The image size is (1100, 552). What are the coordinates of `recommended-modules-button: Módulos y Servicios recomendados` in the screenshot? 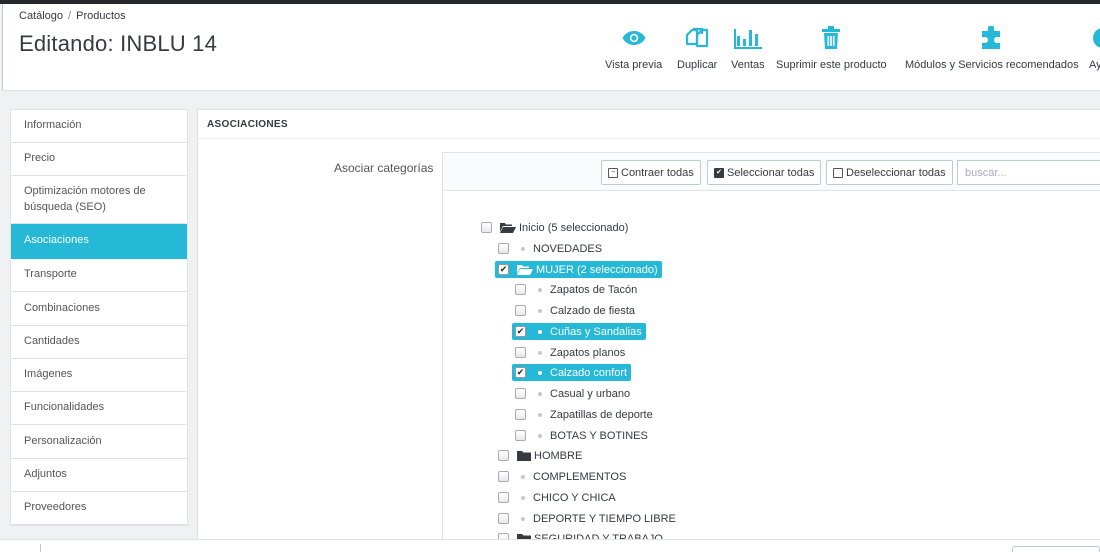 It's located at (992, 47).